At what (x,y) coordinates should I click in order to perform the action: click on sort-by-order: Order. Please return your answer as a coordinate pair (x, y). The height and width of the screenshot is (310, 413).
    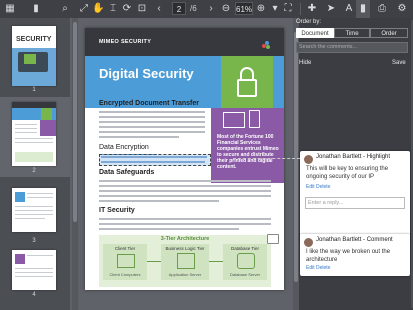
    Looking at the image, I should click on (389, 33).